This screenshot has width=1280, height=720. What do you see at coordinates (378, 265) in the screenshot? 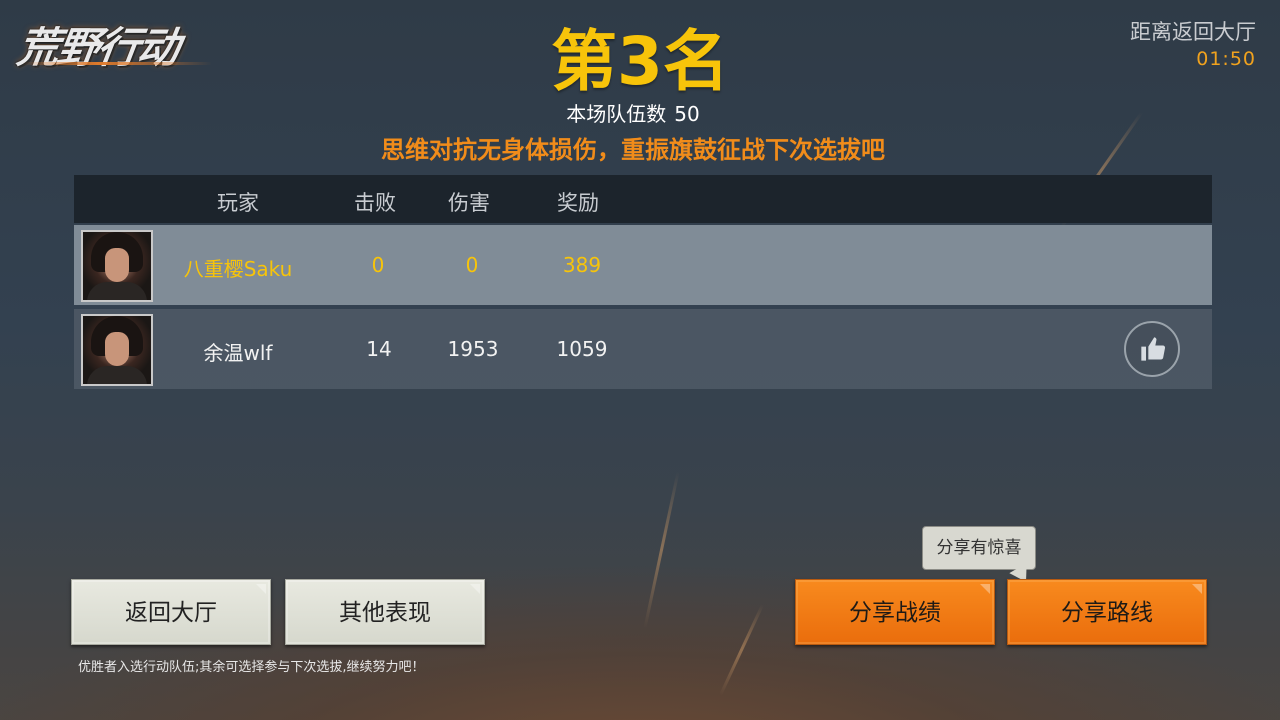
I see `player-kills: 0` at bounding box center [378, 265].